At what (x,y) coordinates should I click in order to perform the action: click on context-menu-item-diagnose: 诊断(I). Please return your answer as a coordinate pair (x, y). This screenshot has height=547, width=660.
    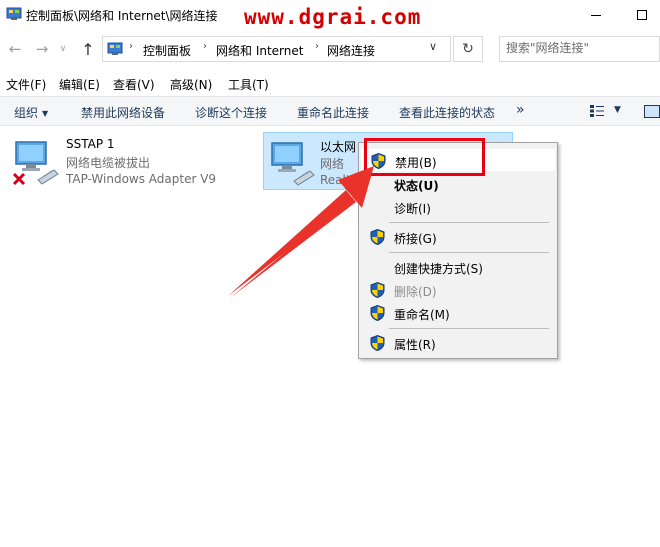
    Looking at the image, I should click on (458, 207).